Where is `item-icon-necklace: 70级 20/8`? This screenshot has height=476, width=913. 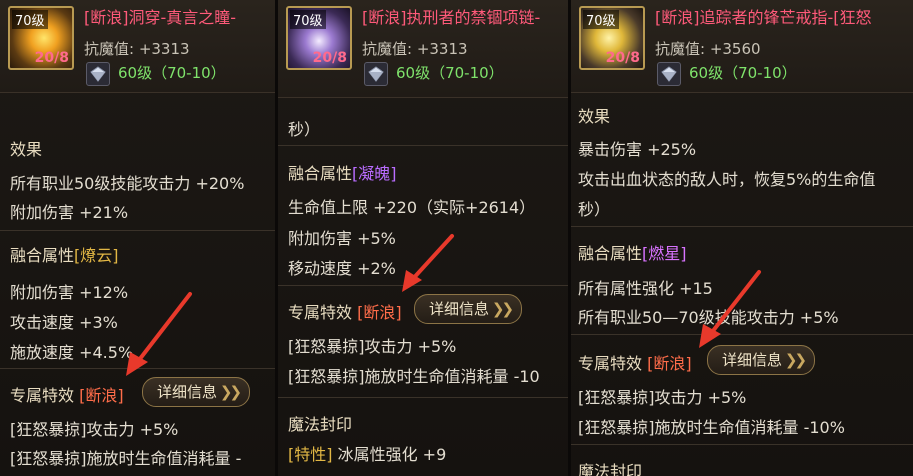 item-icon-necklace: 70级 20/8 is located at coordinates (319, 38).